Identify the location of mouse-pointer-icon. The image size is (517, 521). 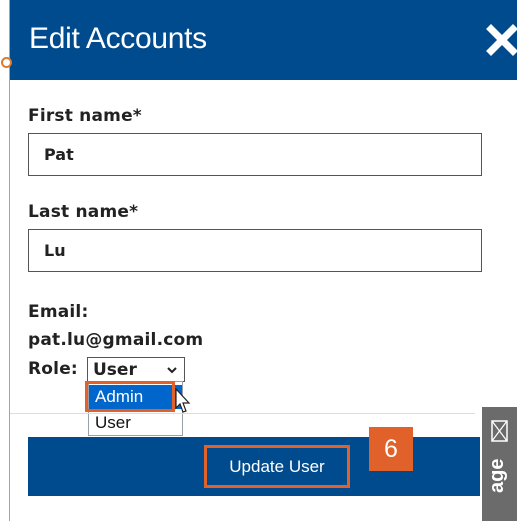
(183, 400).